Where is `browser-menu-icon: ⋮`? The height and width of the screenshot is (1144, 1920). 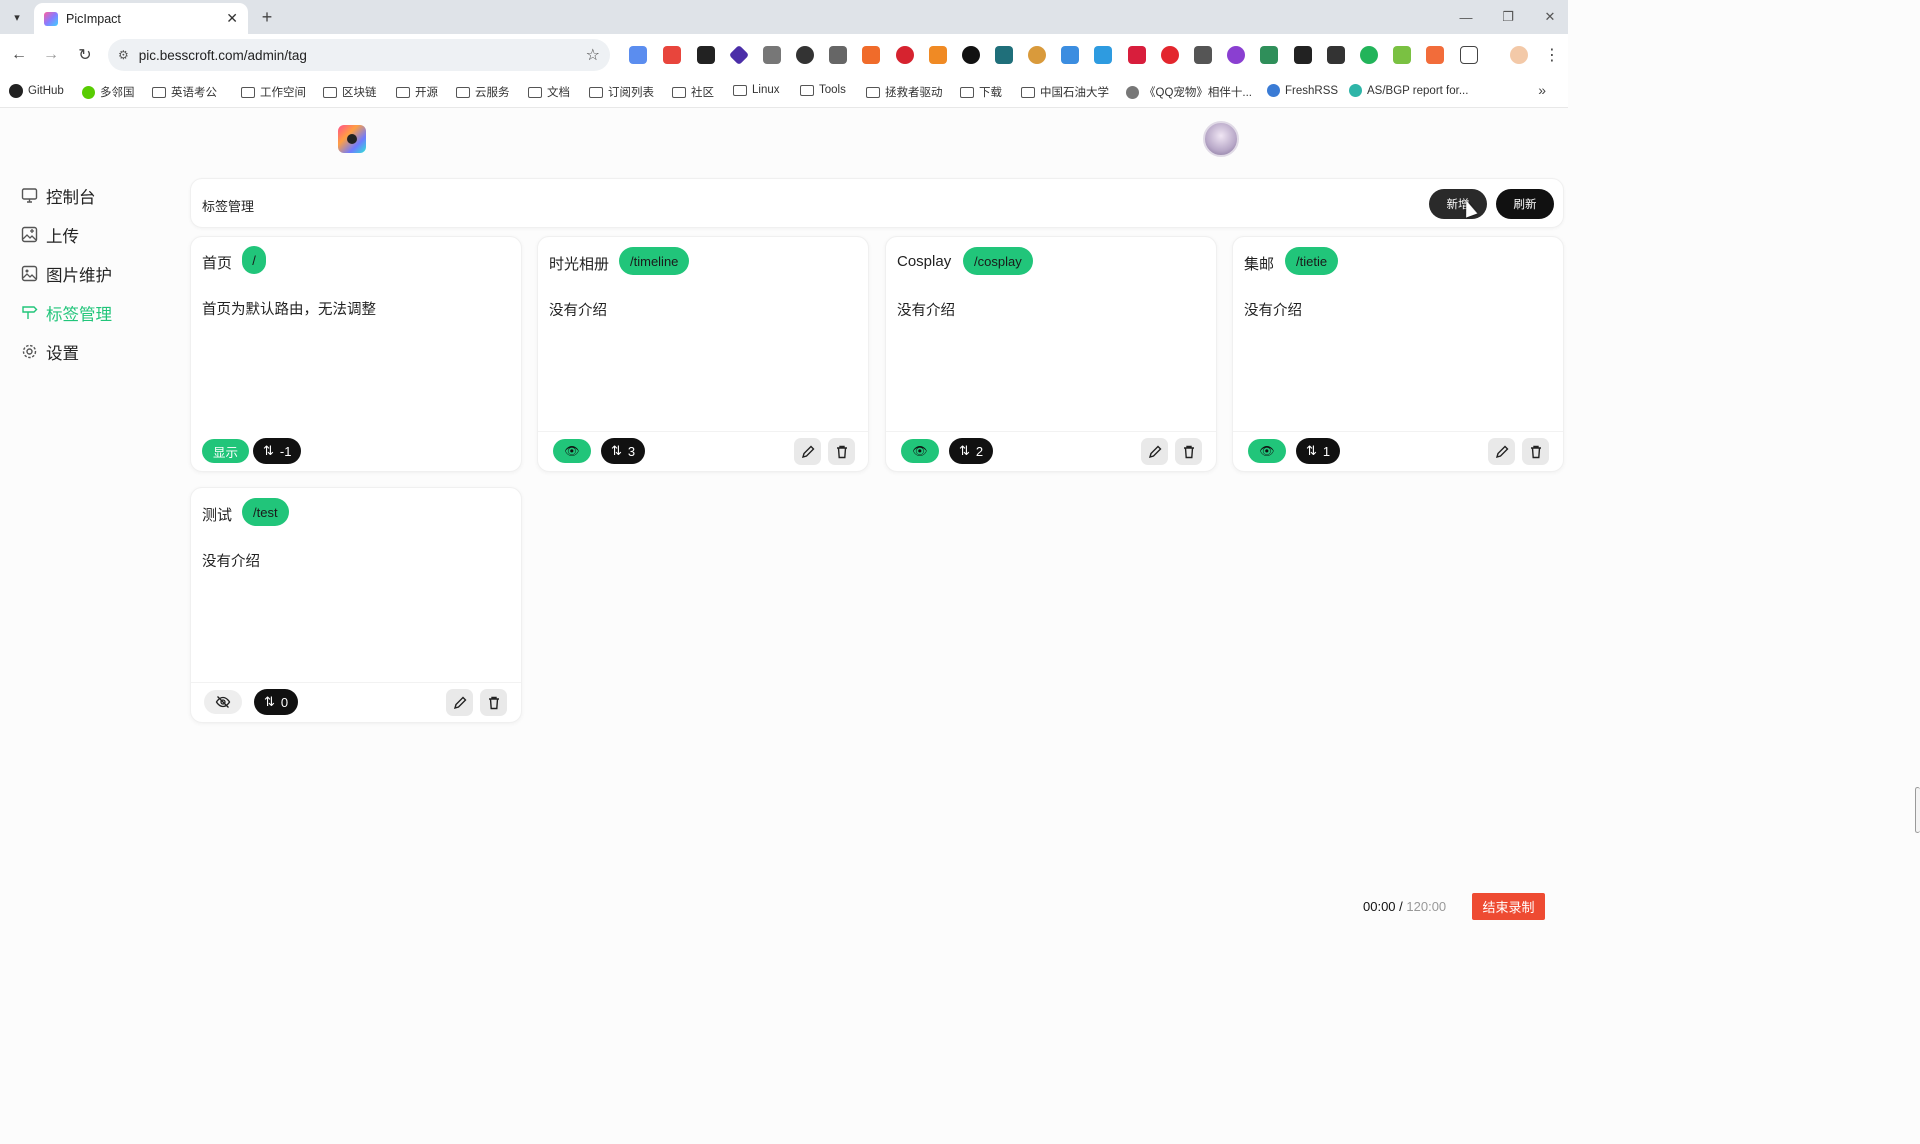
browser-menu-icon: ⋮ is located at coordinates (1552, 55).